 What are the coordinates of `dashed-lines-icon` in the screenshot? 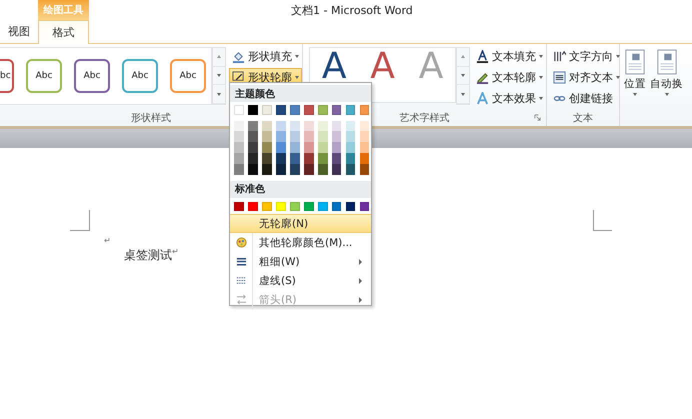 It's located at (241, 280).